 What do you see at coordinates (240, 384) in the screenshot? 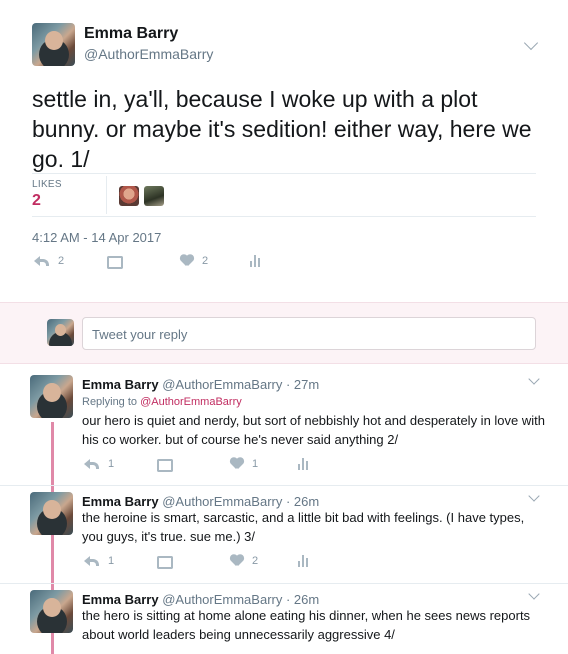
I see `reply-meta: @AuthorEmmaBarry · 27m` at bounding box center [240, 384].